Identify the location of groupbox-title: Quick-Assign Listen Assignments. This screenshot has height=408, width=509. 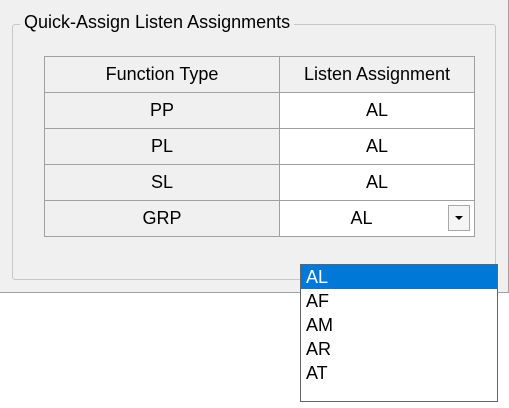
(157, 22).